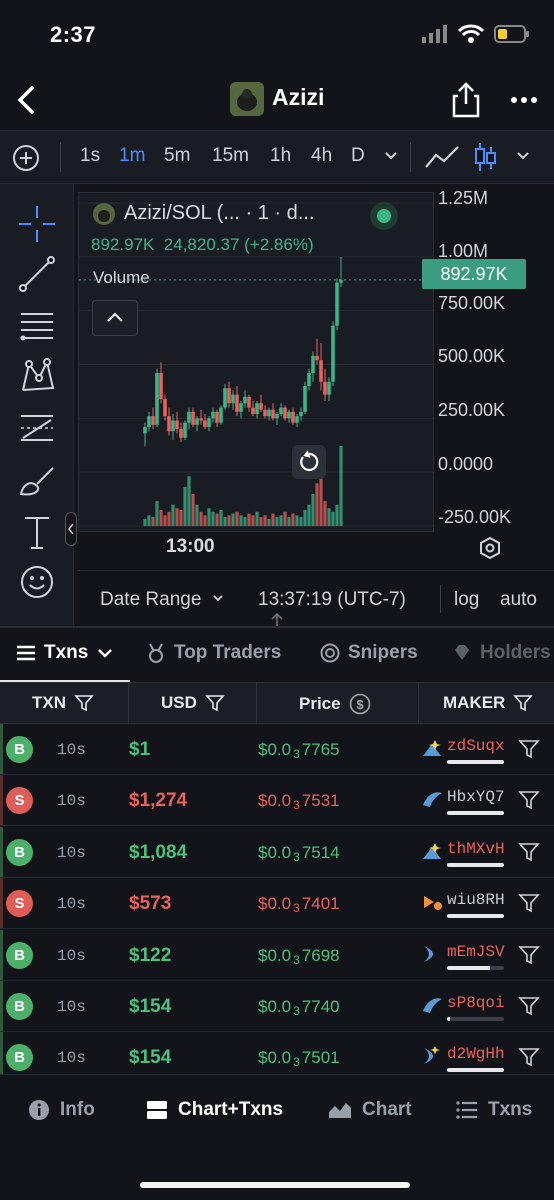  What do you see at coordinates (162, 600) in the screenshot?
I see `date-range-button: Date Range` at bounding box center [162, 600].